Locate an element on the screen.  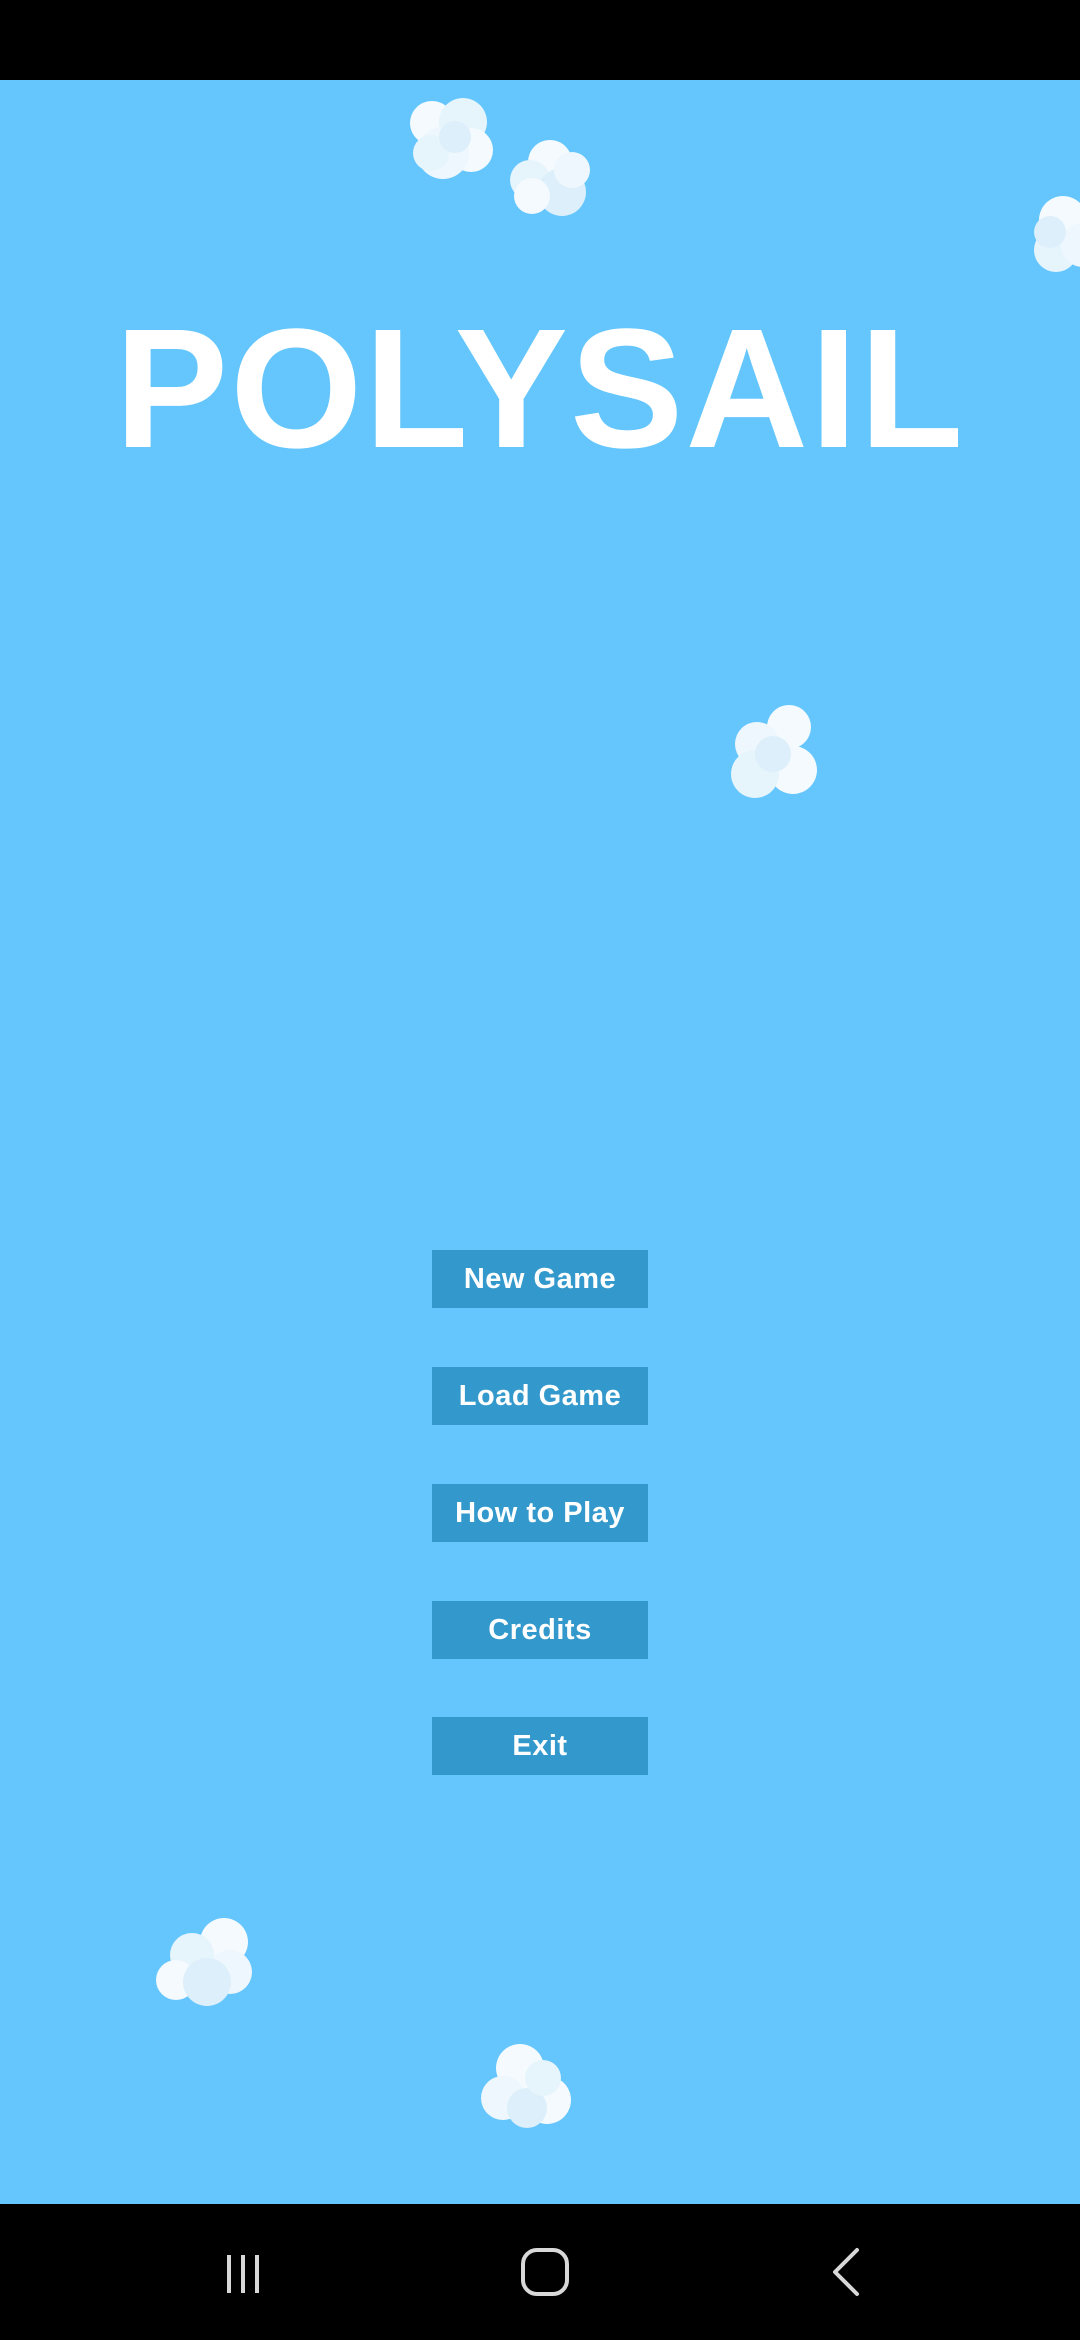
exit-button: Exit is located at coordinates (540, 1746).